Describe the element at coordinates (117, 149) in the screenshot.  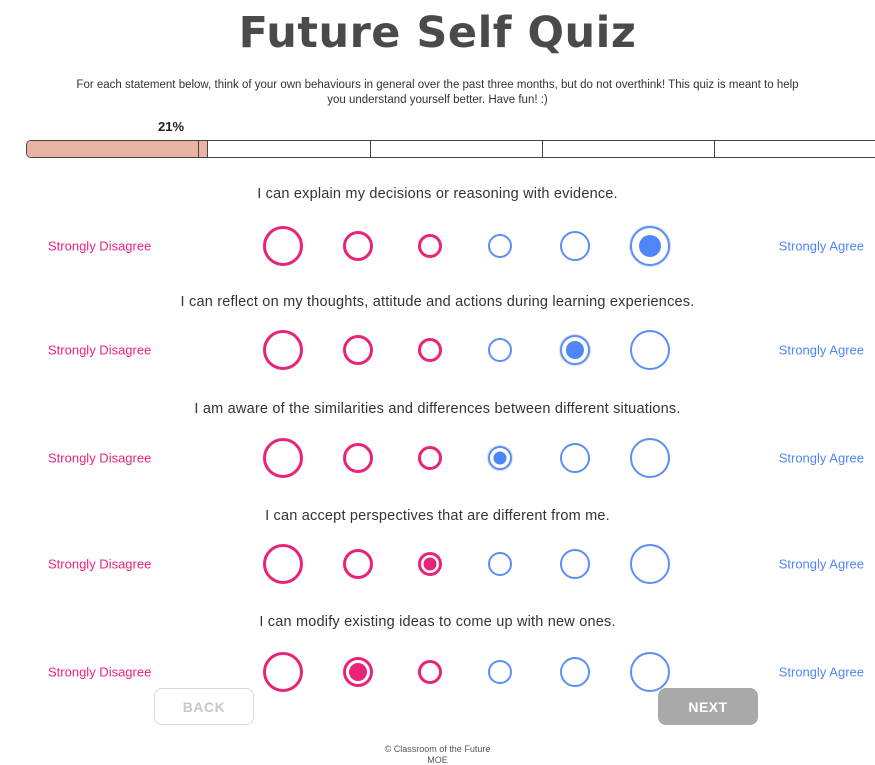
I see `progress-fill` at that location.